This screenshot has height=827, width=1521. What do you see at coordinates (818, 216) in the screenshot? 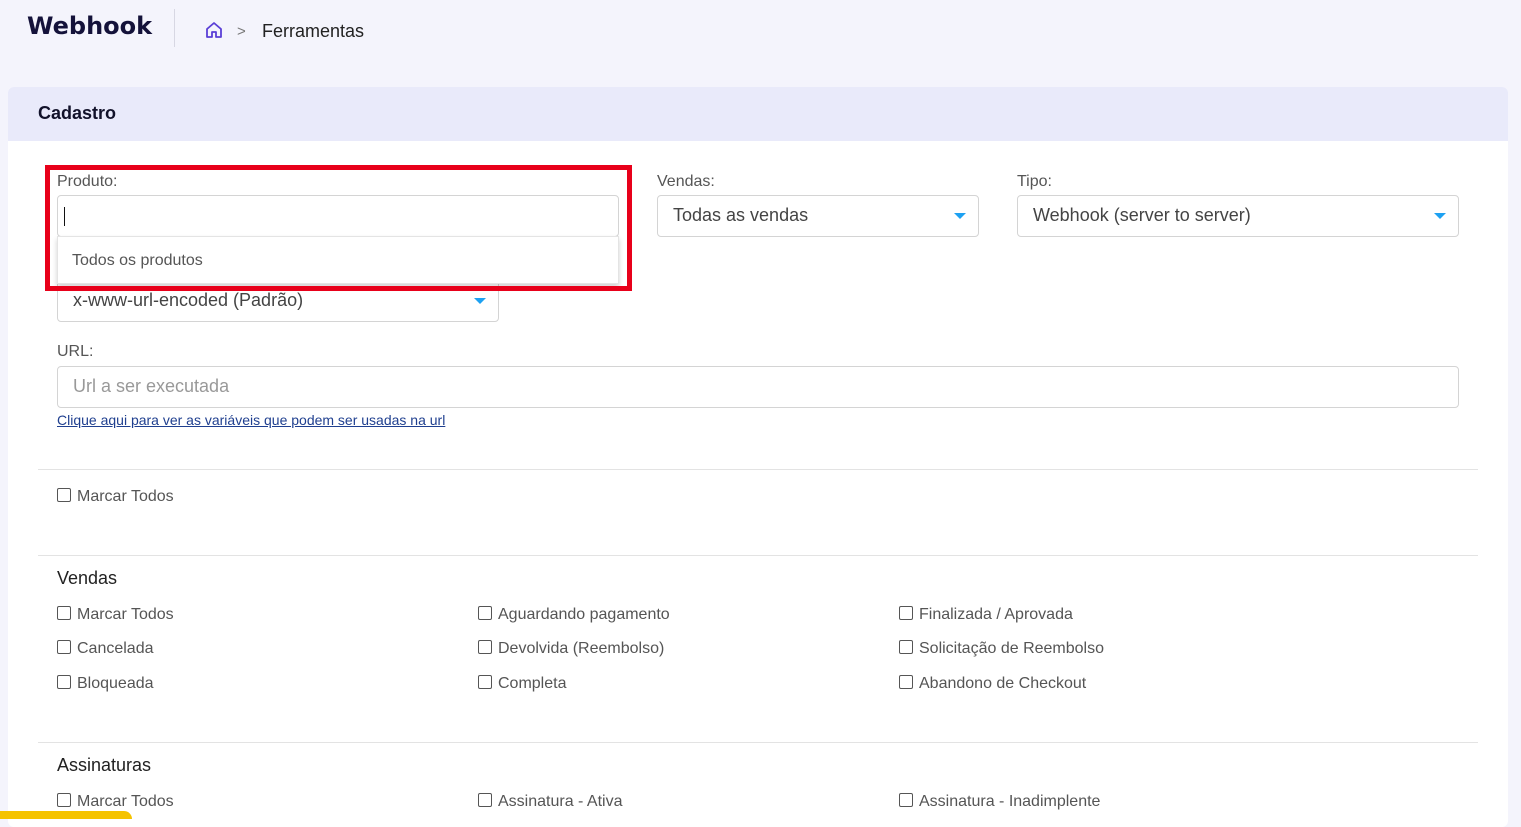
I see `vendas-select: Todas as vendas` at bounding box center [818, 216].